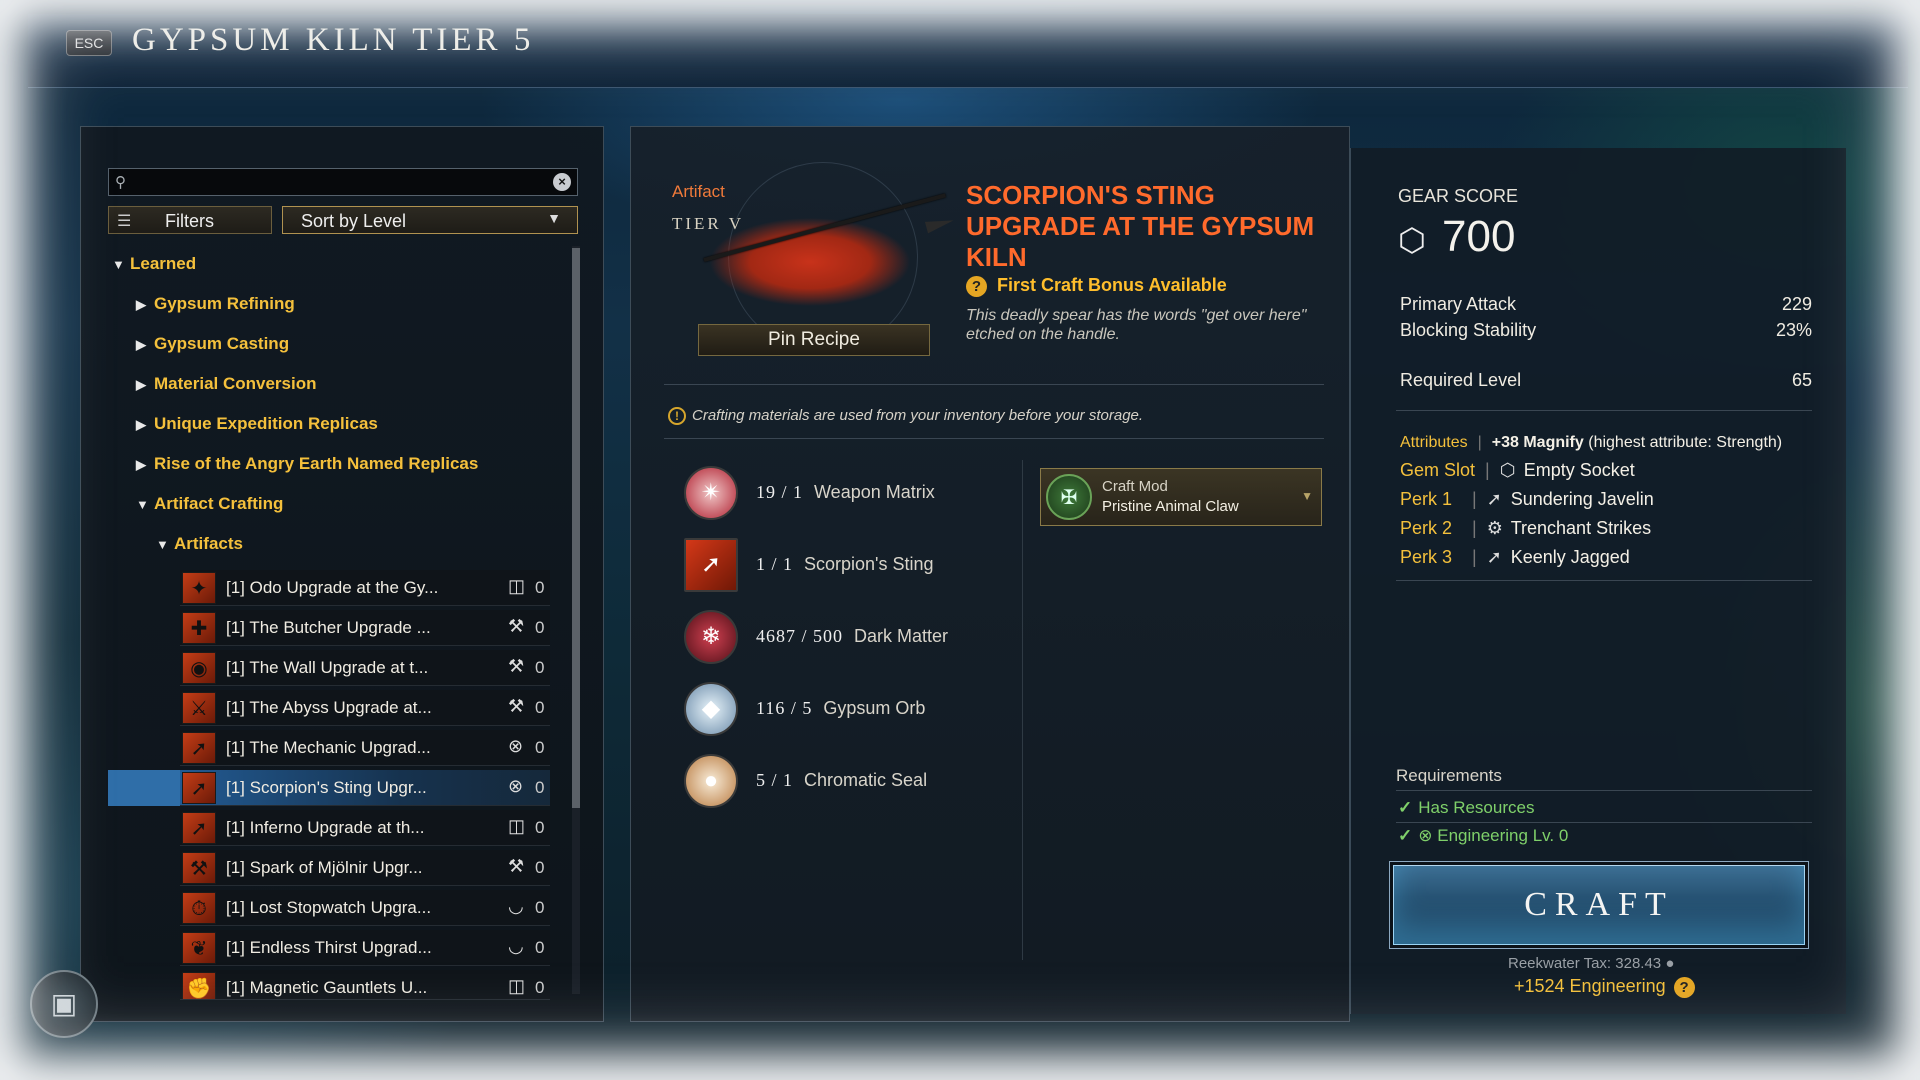 The width and height of the screenshot is (1920, 1080). I want to click on attributes-note: (highest attribute: Strength), so click(1685, 442).